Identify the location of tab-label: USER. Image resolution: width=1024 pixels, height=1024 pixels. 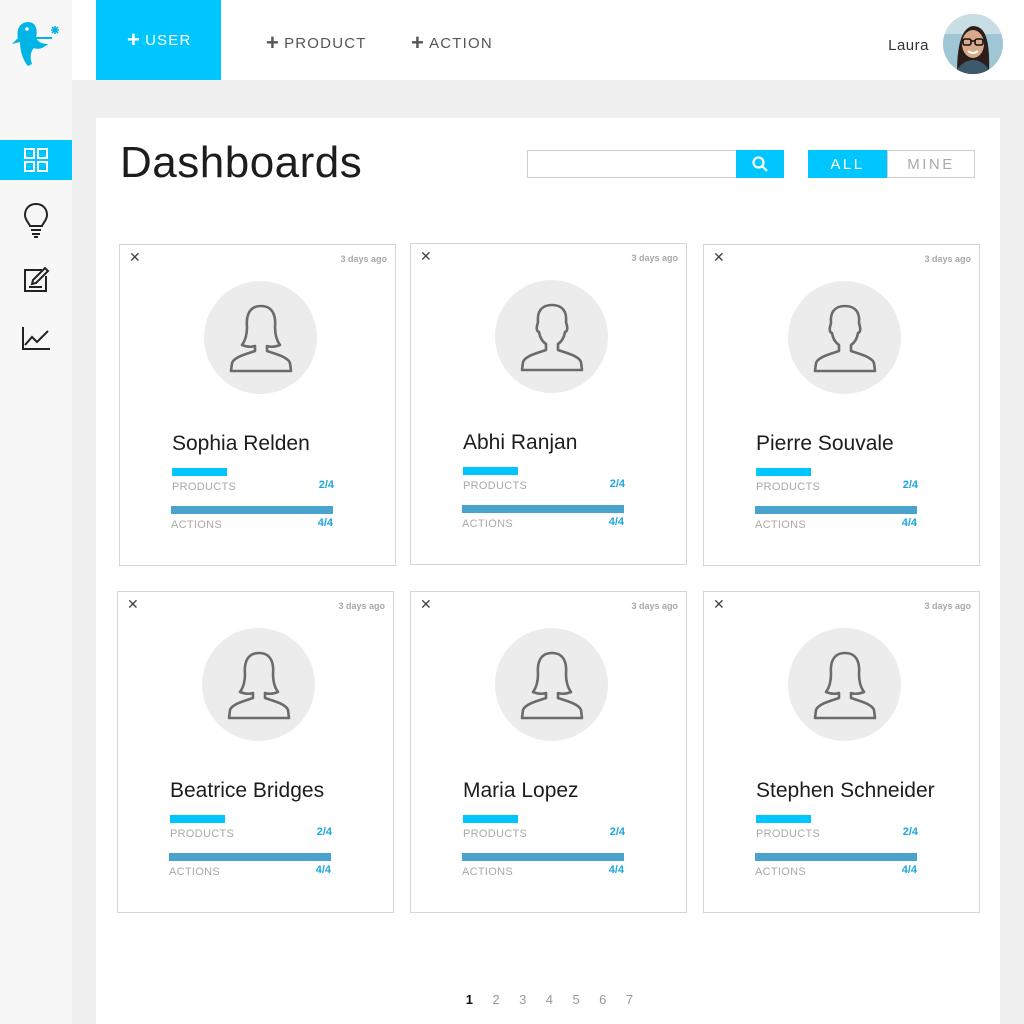
(168, 40).